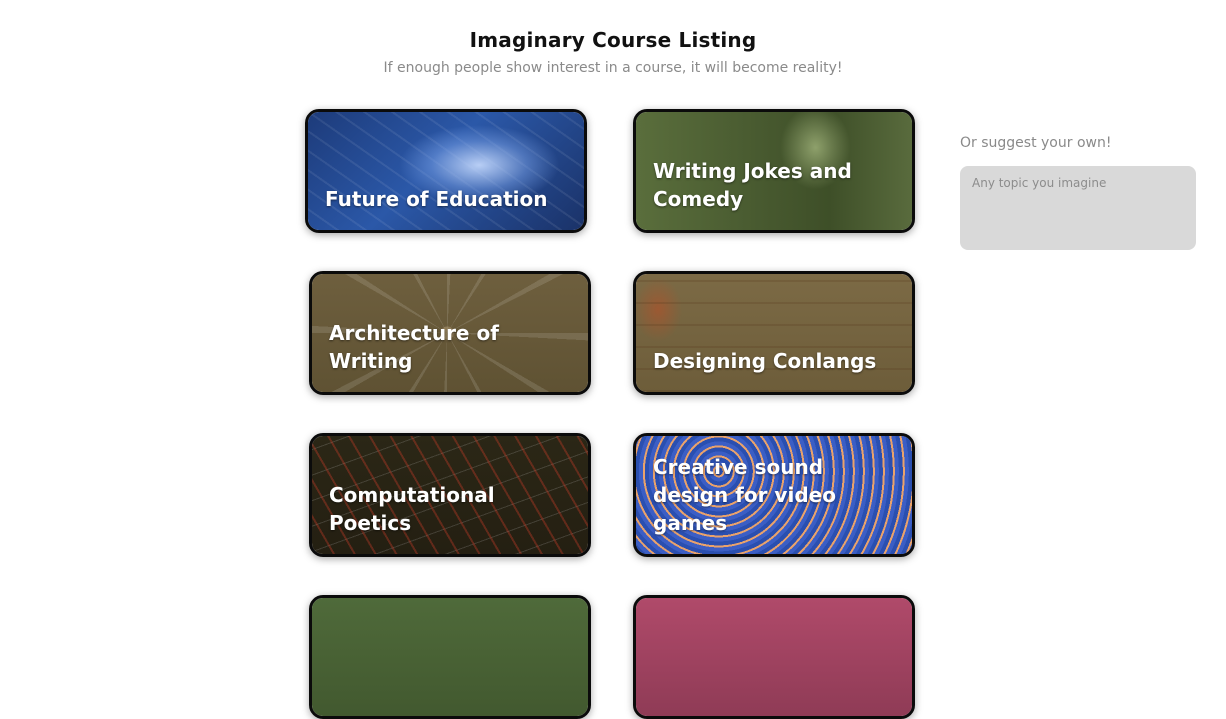 This screenshot has width=1226, height=719. Describe the element at coordinates (436, 199) in the screenshot. I see `course-card-title: Future of Education` at that location.